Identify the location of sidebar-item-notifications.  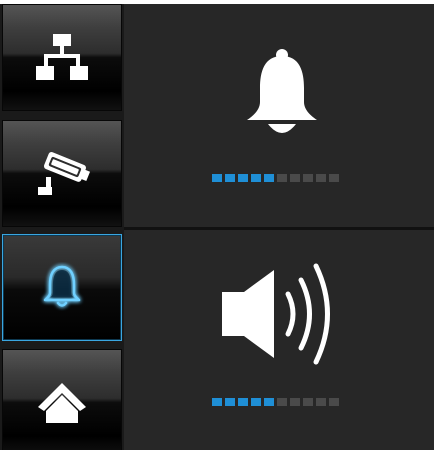
(62, 287).